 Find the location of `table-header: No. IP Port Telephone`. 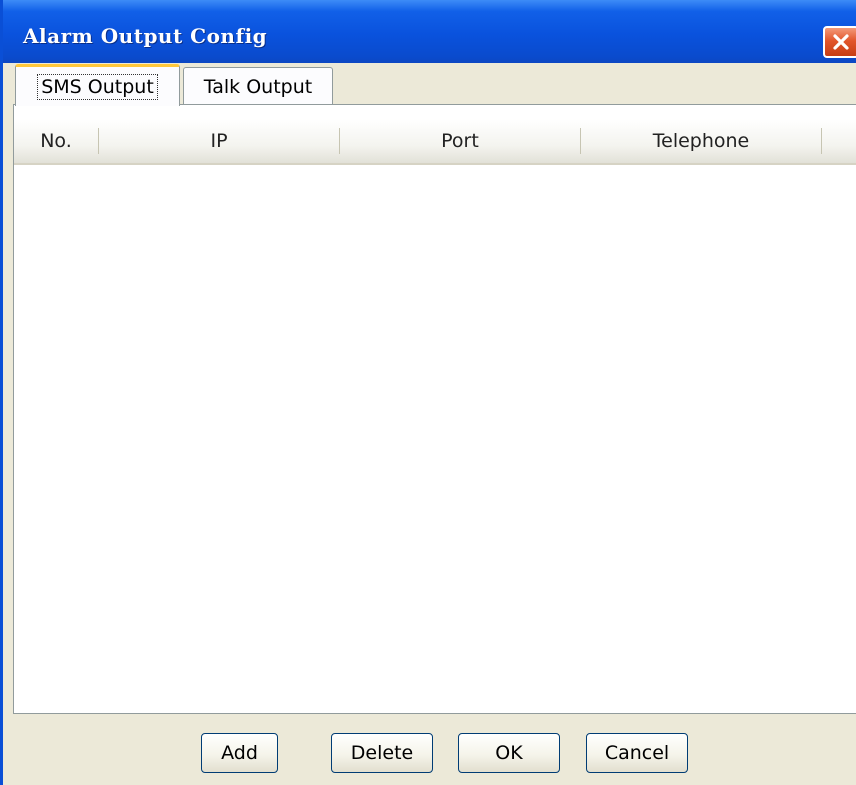

table-header: No. IP Port Telephone is located at coordinates (435, 142).